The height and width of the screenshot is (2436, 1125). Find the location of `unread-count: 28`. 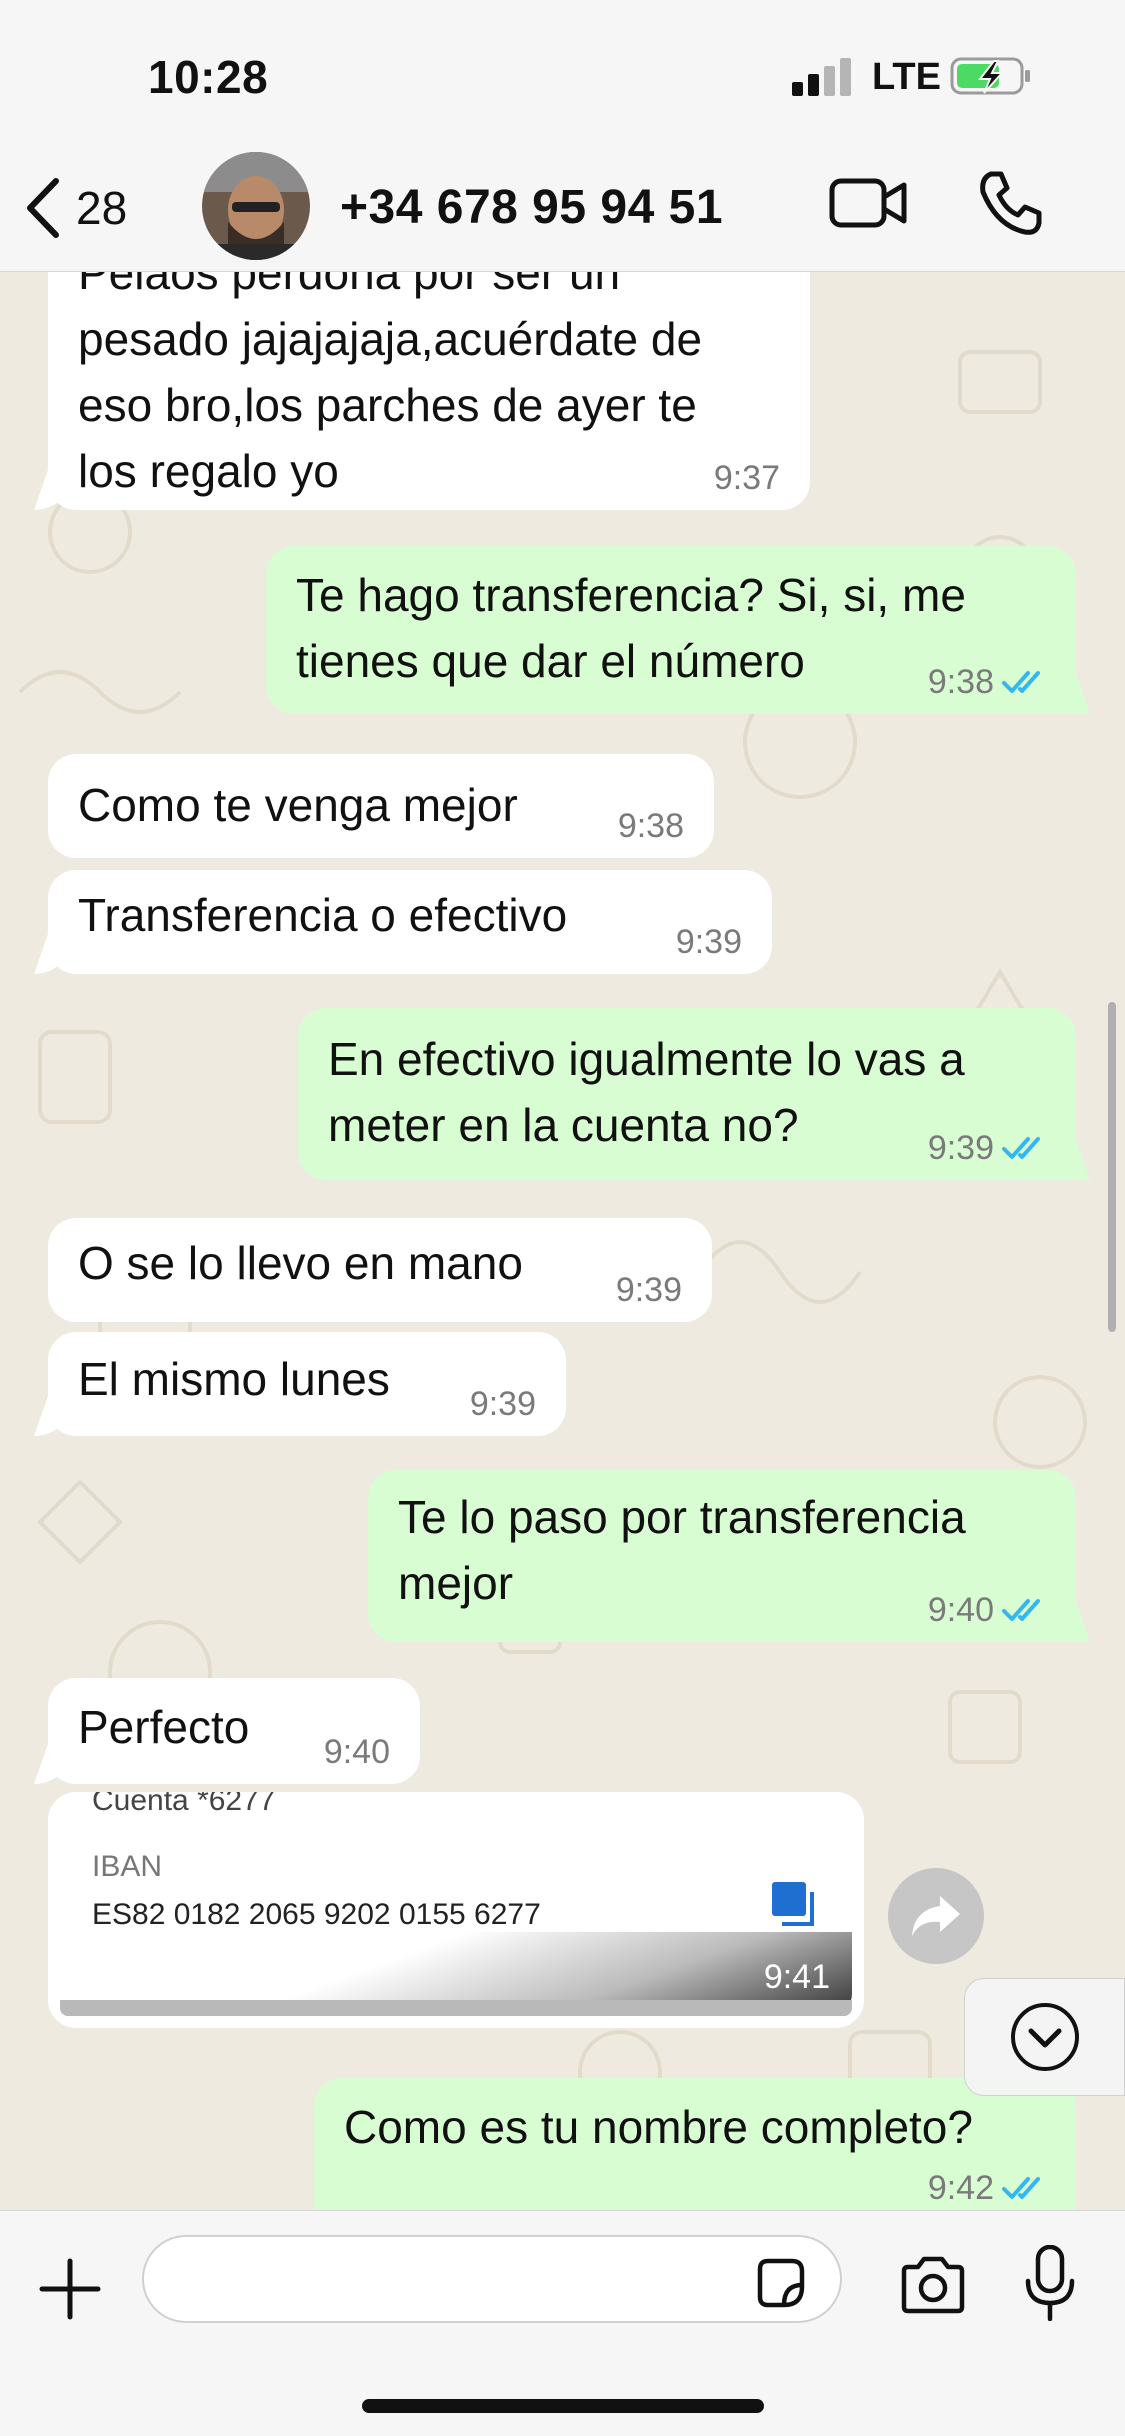

unread-count: 28 is located at coordinates (102, 208).